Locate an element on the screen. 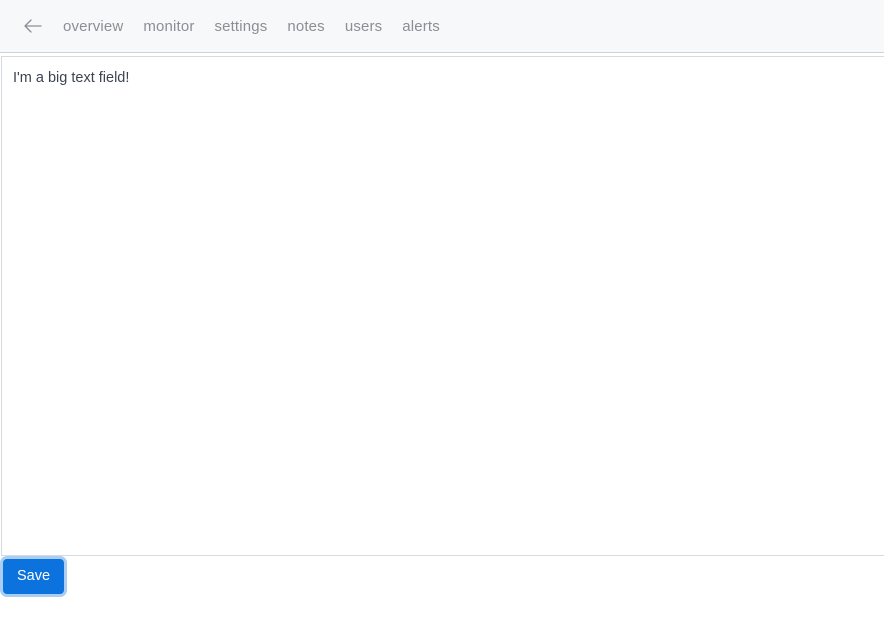  nav-item-users: users is located at coordinates (363, 26).